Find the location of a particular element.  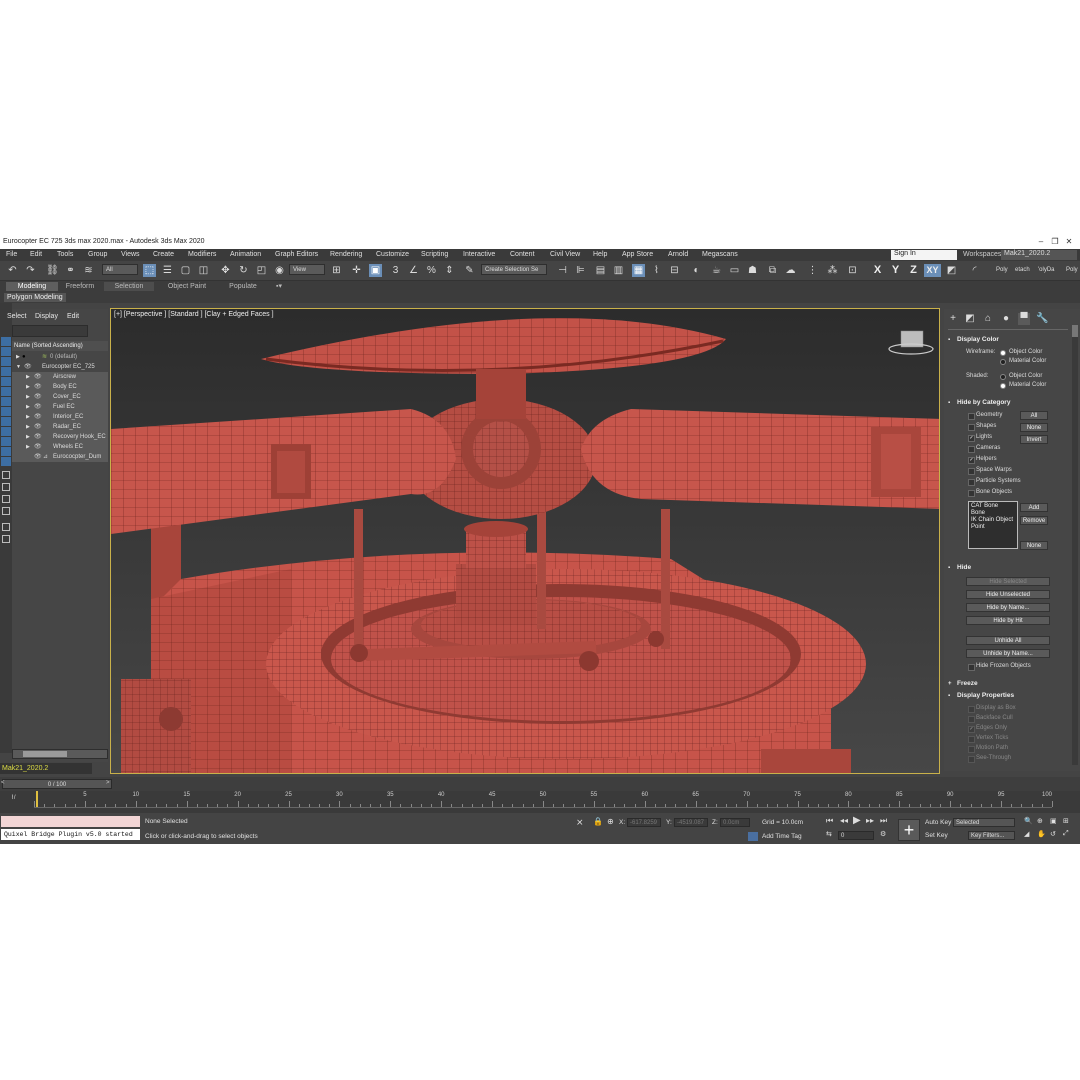

explorer-search-input is located at coordinates (50, 331).